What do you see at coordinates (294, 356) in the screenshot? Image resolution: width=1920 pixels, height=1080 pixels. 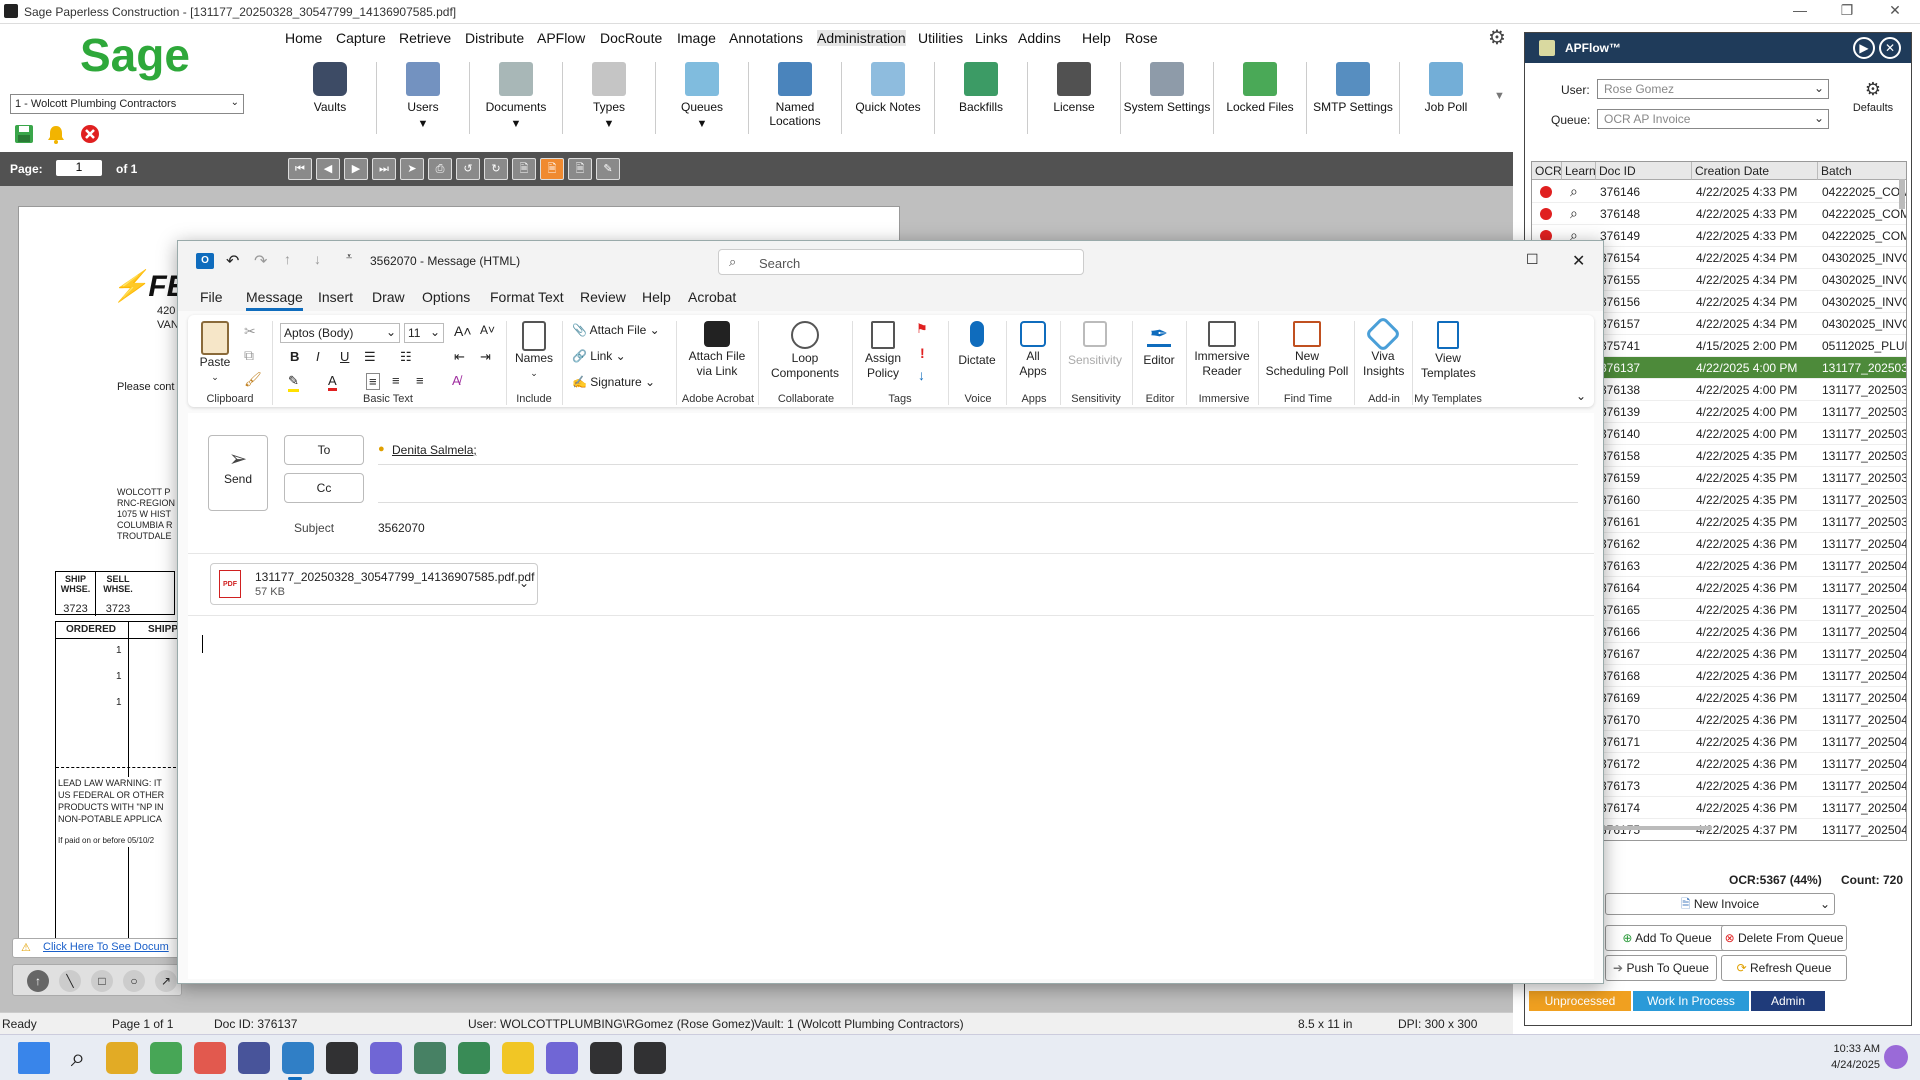 I see `bold-icon: B` at bounding box center [294, 356].